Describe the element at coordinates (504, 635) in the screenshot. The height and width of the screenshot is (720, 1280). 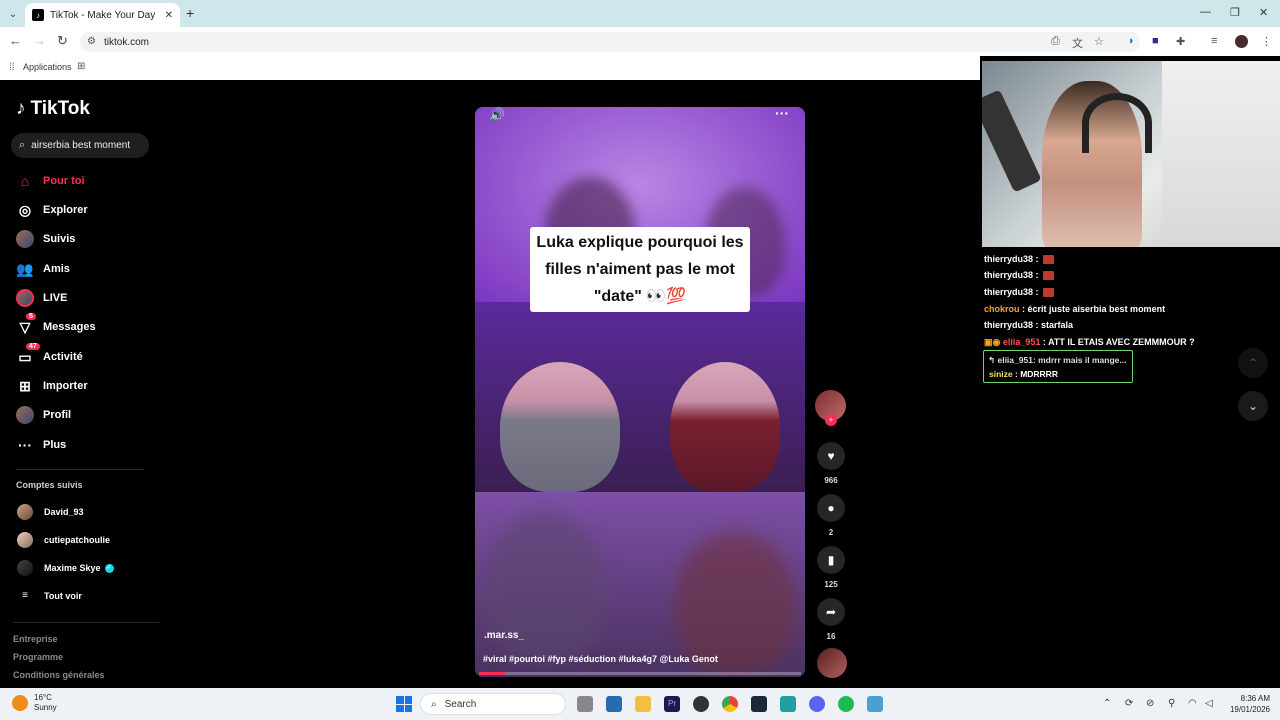
I see `video-author: .mar.ss_` at that location.